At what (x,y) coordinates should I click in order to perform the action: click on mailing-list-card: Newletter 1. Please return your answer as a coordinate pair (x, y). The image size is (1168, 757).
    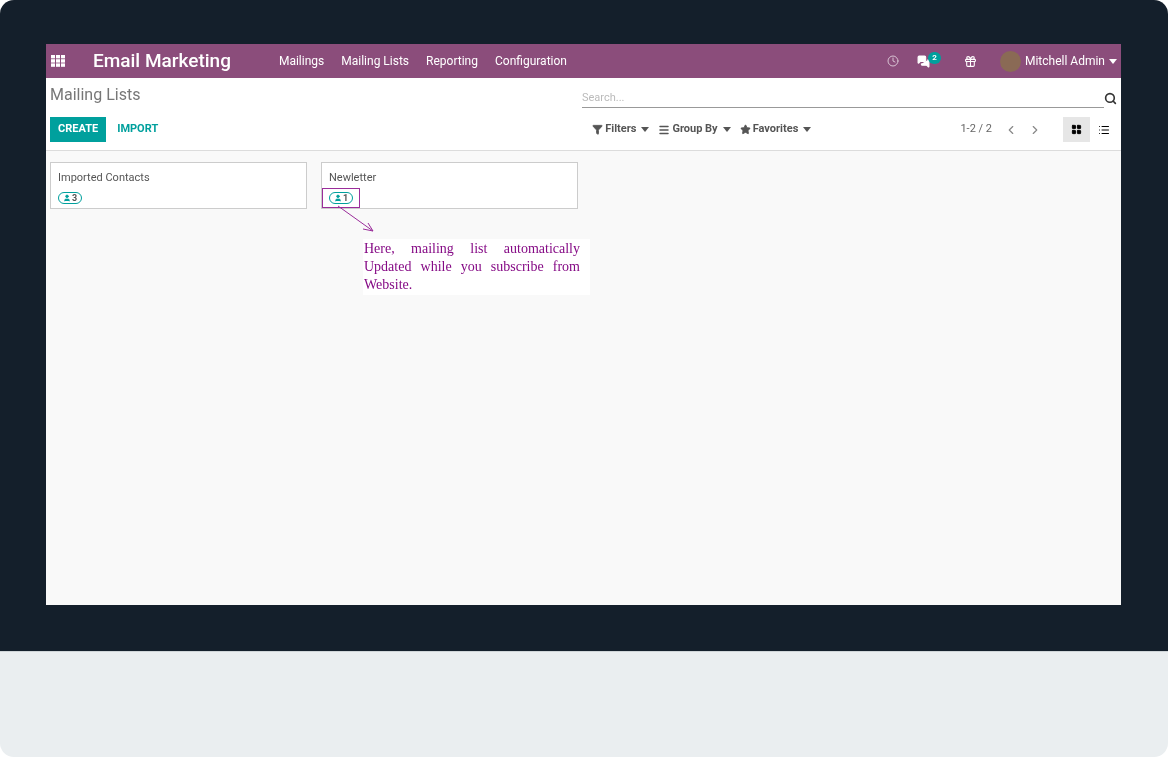
    Looking at the image, I should click on (449, 185).